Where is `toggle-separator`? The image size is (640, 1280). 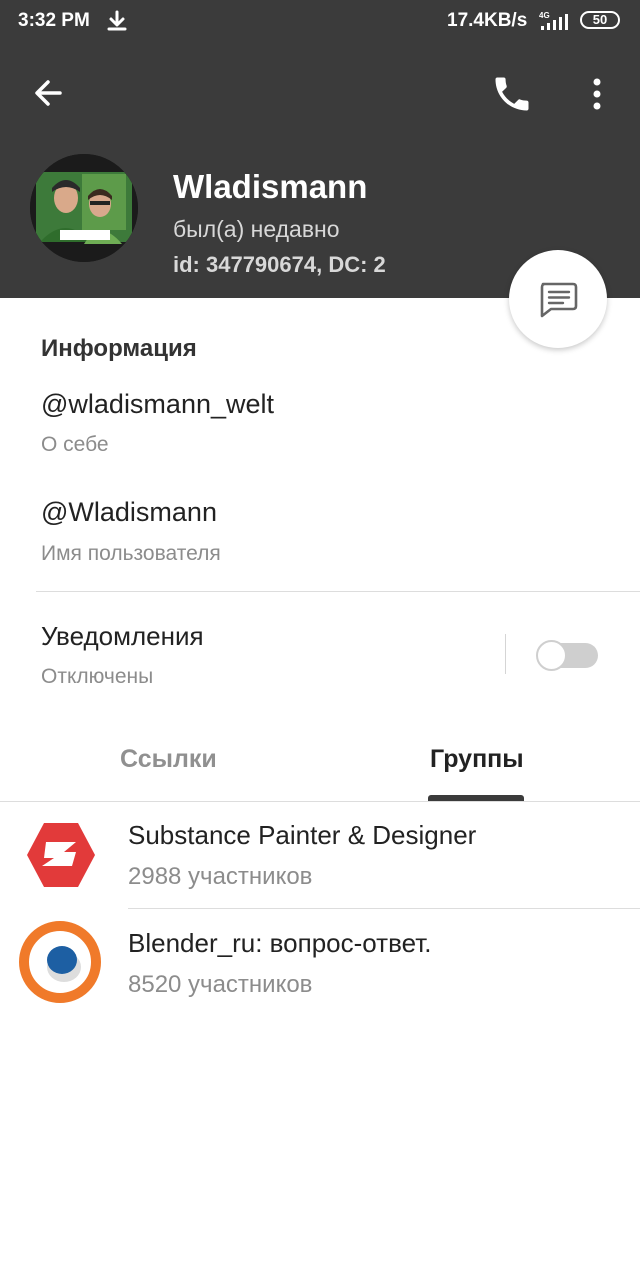 toggle-separator is located at coordinates (505, 654).